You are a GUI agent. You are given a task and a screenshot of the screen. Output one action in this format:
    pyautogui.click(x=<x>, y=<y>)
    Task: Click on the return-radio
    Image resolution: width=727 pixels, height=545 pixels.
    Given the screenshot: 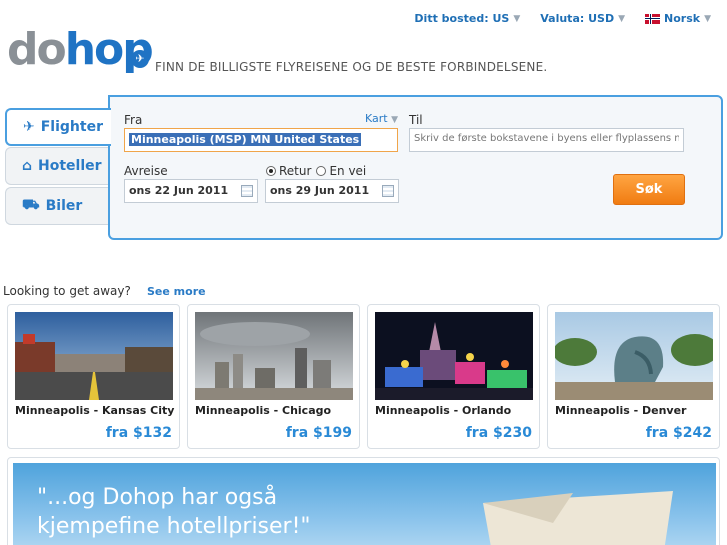 What is the action you would take?
    pyautogui.click(x=271, y=171)
    